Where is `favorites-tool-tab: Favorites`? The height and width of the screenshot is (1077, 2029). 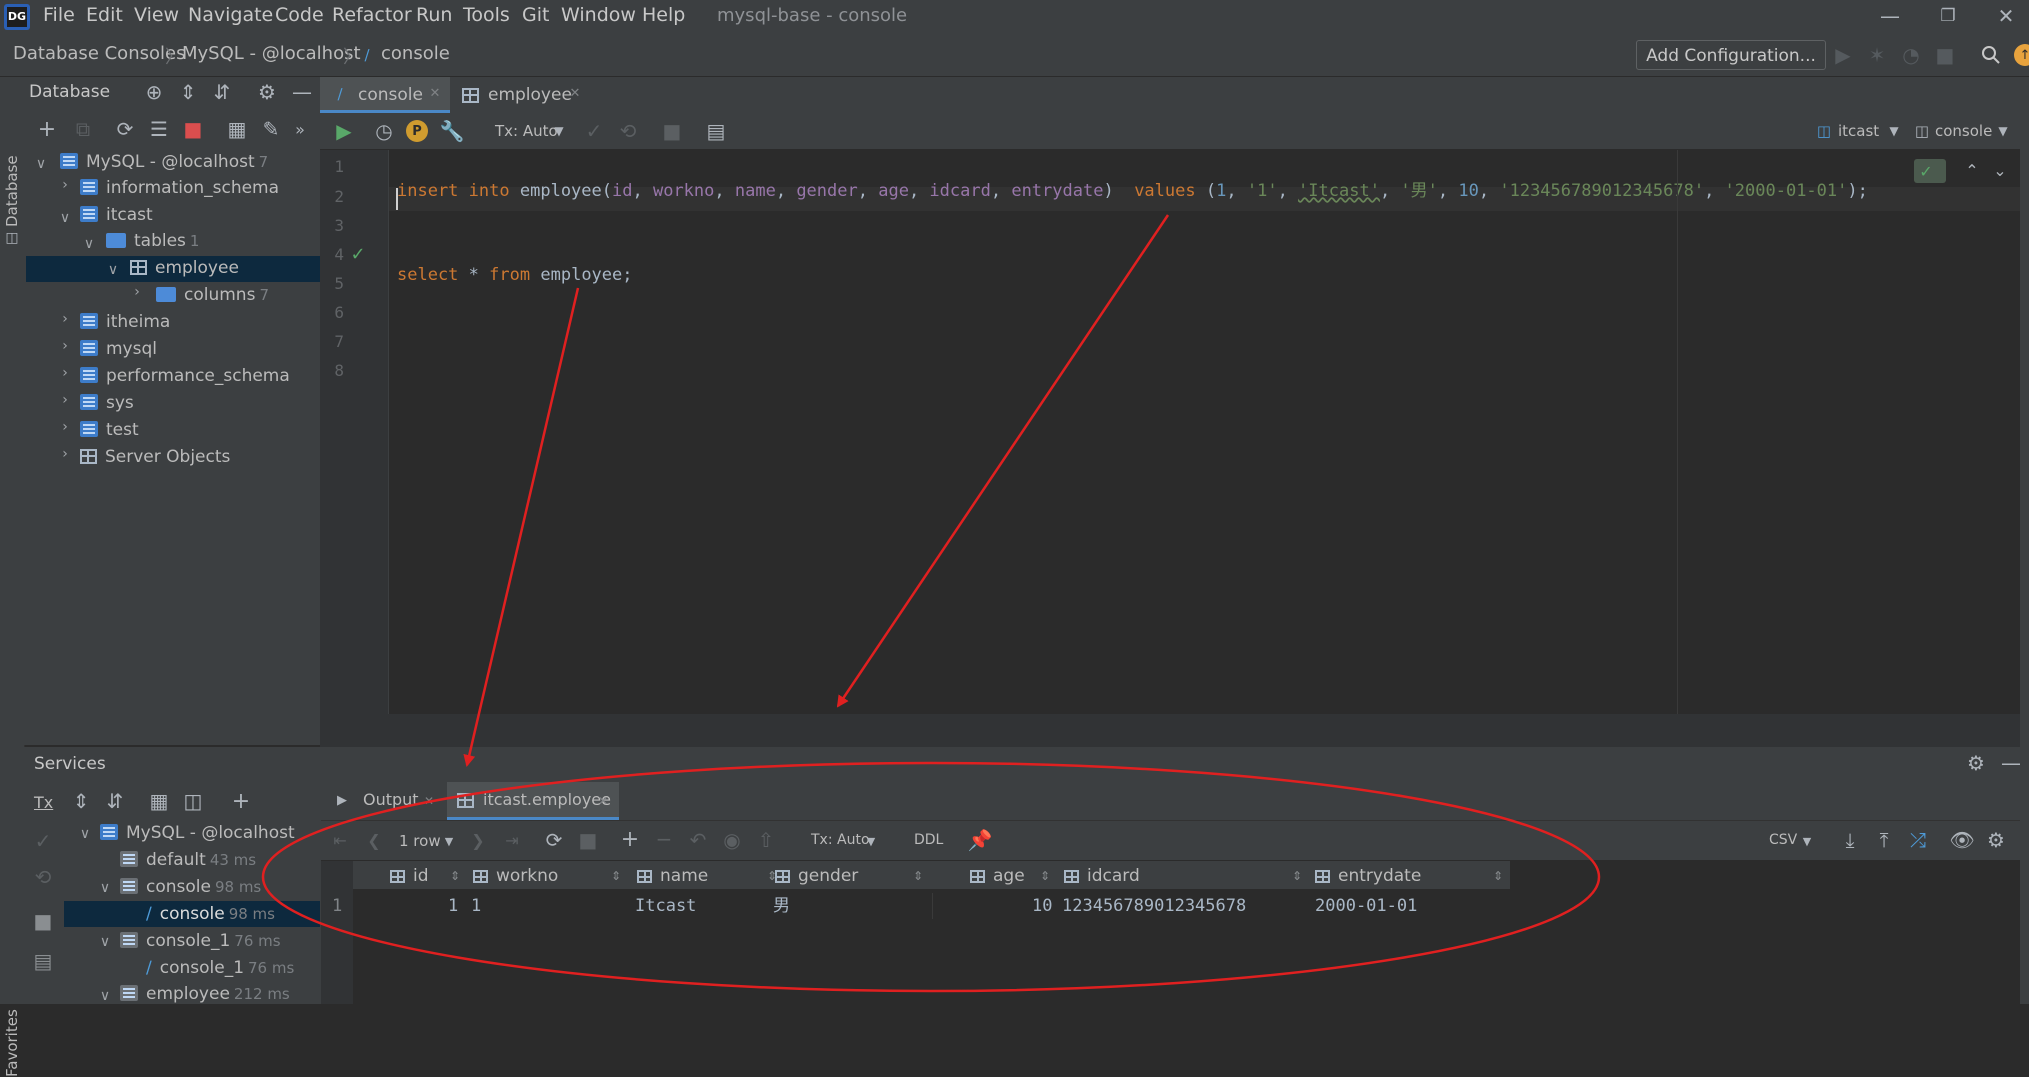
favorites-tool-tab: Favorites is located at coordinates (12, 1043).